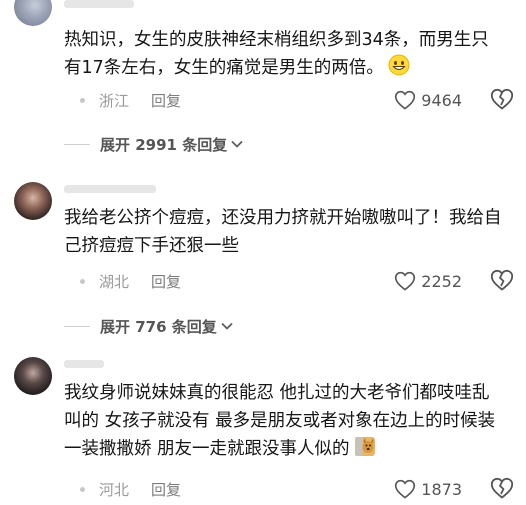 Image resolution: width=526 pixels, height=505 pixels. I want to click on comment-meta: 浙江 回复, so click(122, 100).